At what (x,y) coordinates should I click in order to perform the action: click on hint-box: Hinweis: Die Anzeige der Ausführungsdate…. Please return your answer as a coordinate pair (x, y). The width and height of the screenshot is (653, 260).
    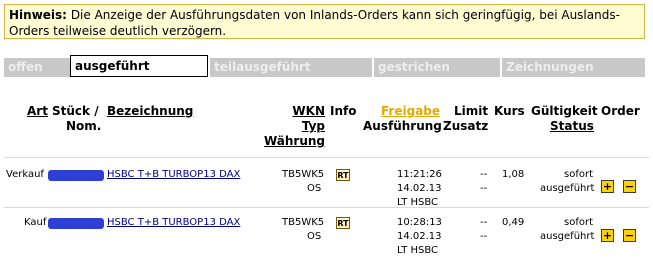
    Looking at the image, I should click on (324, 21).